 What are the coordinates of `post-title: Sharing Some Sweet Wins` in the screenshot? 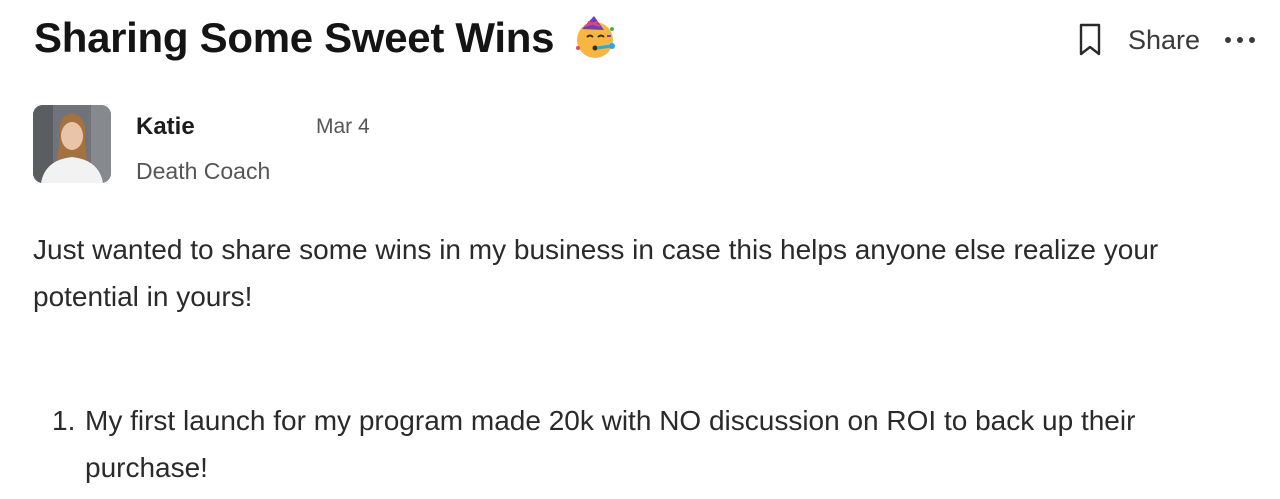 It's located at (326, 38).